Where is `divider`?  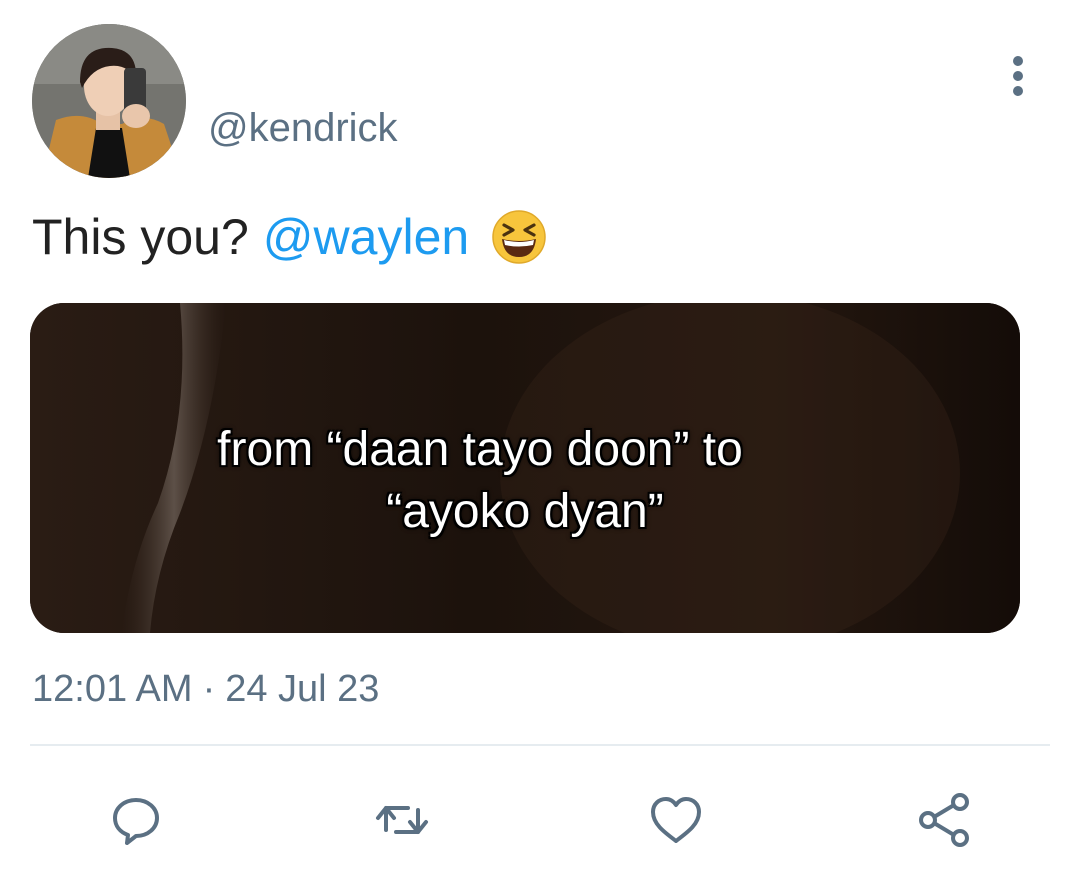
divider is located at coordinates (540, 745).